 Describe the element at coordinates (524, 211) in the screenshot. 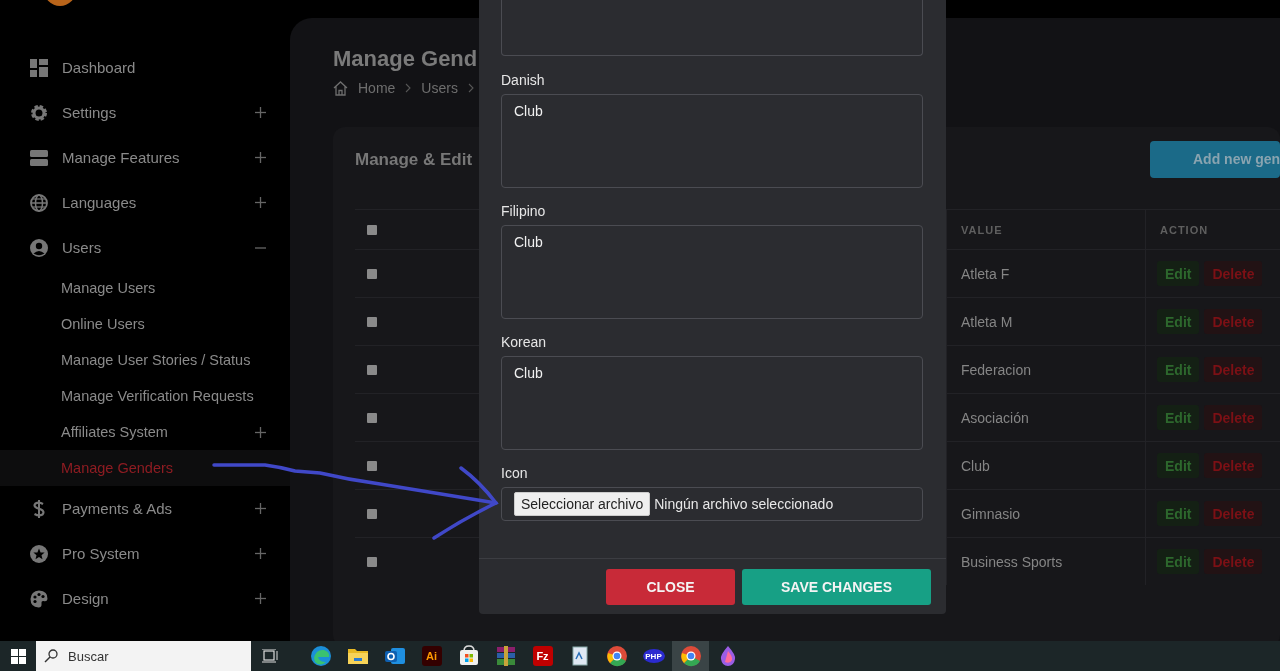

I see `field-label: Filipino` at that location.